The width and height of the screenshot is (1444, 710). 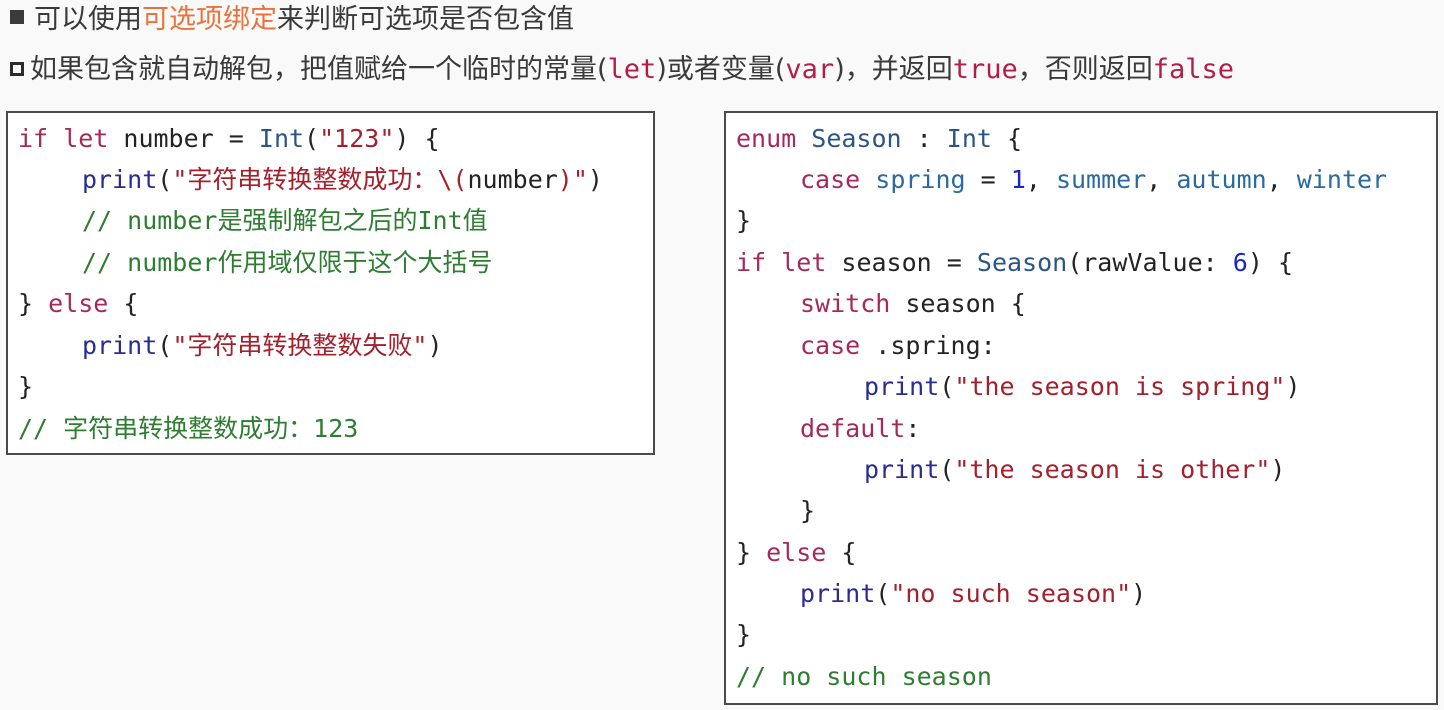 What do you see at coordinates (853, 428) in the screenshot?
I see `code-token: default` at bounding box center [853, 428].